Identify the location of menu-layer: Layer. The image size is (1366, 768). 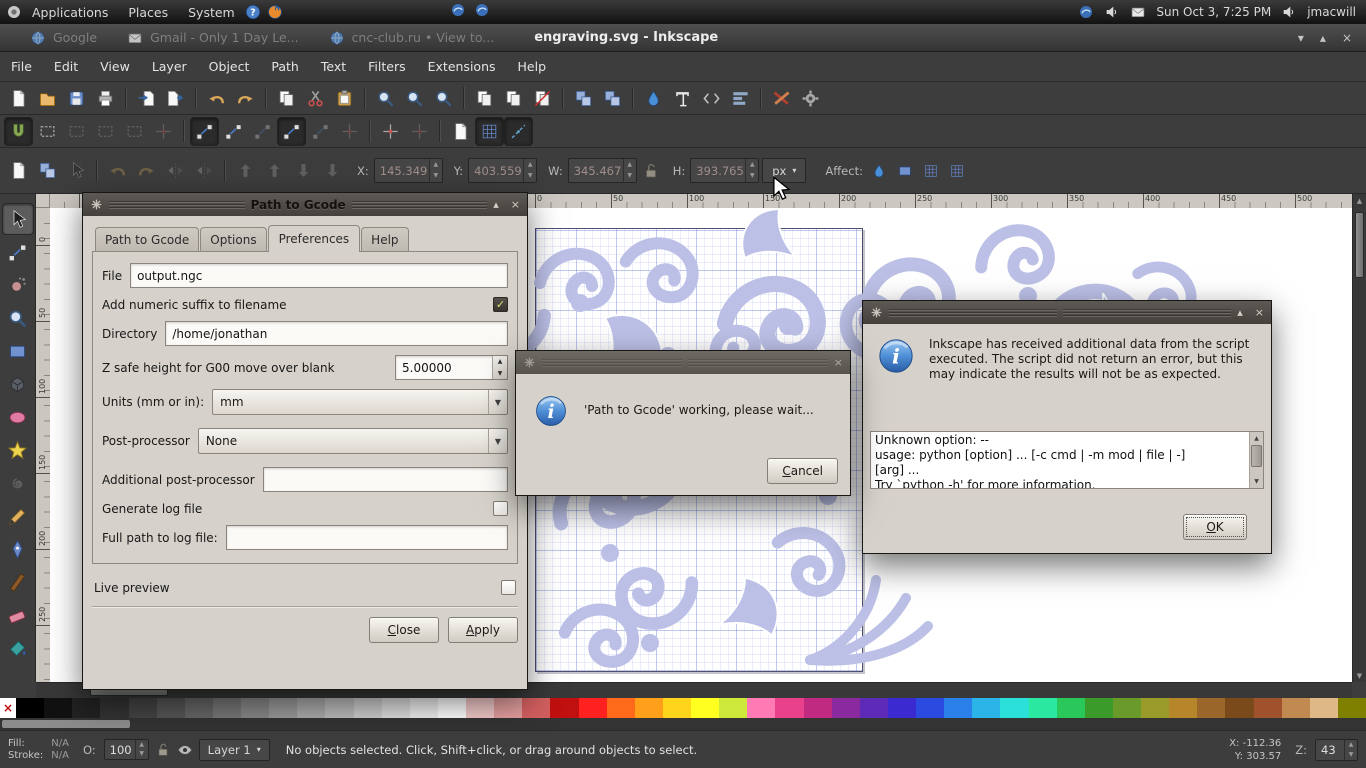
(169, 66).